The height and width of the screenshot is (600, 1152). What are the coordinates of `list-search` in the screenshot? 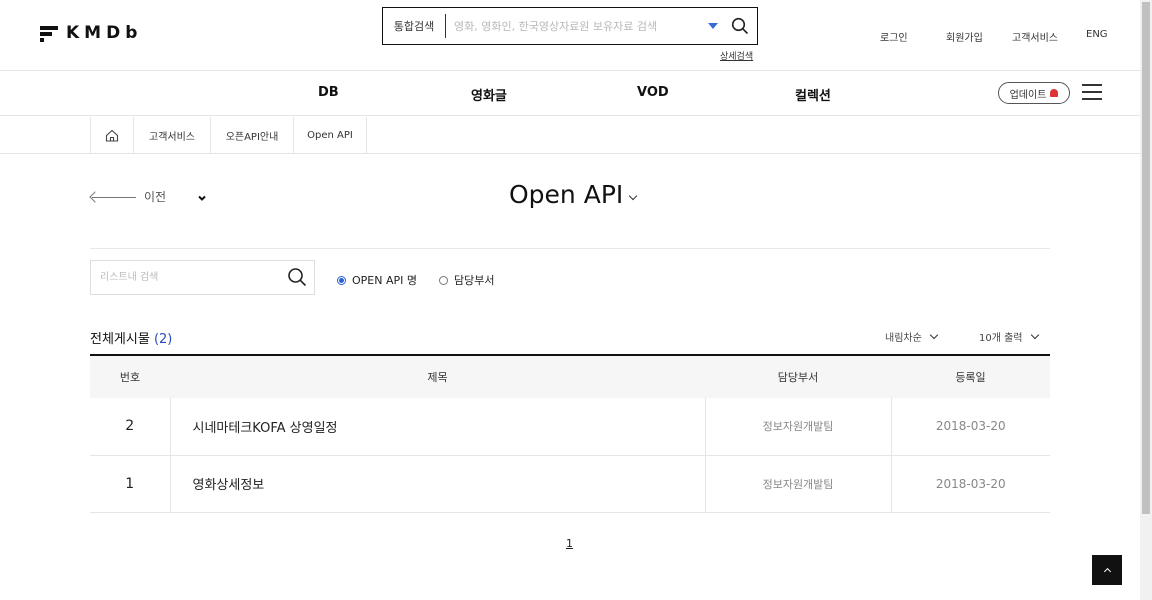 It's located at (202, 277).